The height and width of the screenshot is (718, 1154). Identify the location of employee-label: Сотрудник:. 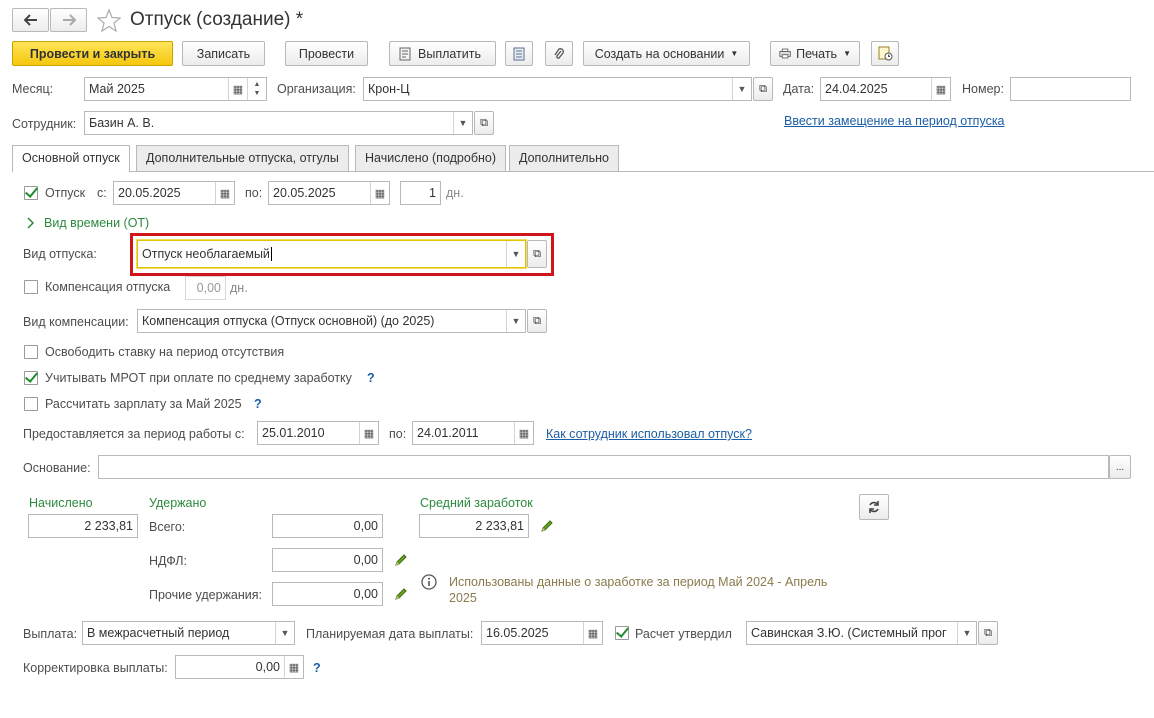
(44, 124).